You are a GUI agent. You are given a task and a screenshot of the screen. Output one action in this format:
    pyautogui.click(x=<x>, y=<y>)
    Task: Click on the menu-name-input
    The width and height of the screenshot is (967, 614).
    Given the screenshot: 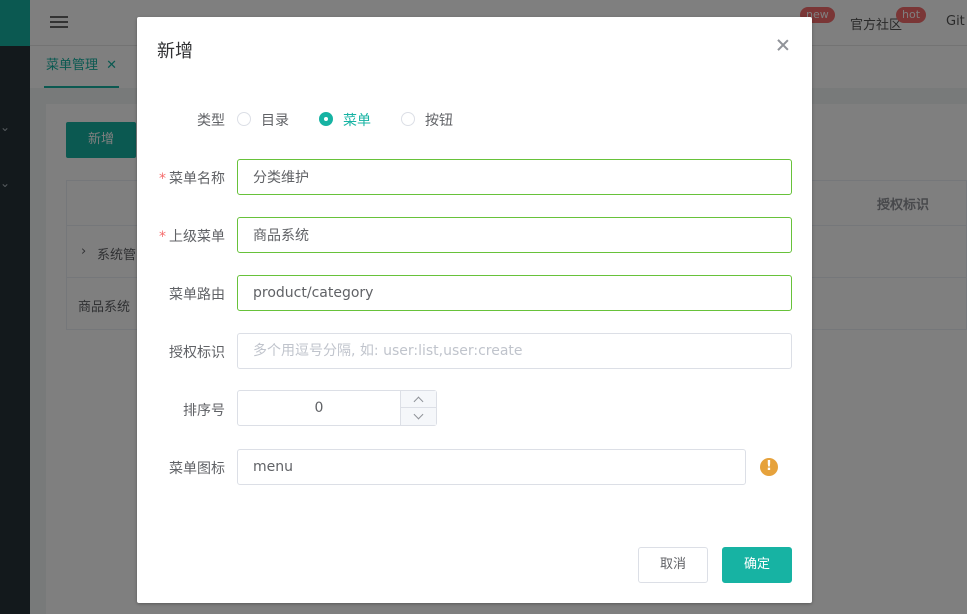 What is the action you would take?
    pyautogui.click(x=514, y=177)
    